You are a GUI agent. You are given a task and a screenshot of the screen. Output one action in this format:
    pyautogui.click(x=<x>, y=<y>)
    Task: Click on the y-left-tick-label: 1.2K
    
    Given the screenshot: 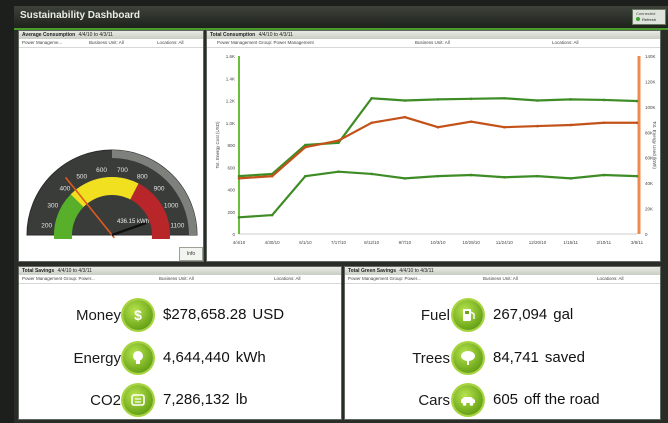 What is the action you would take?
    pyautogui.click(x=230, y=101)
    